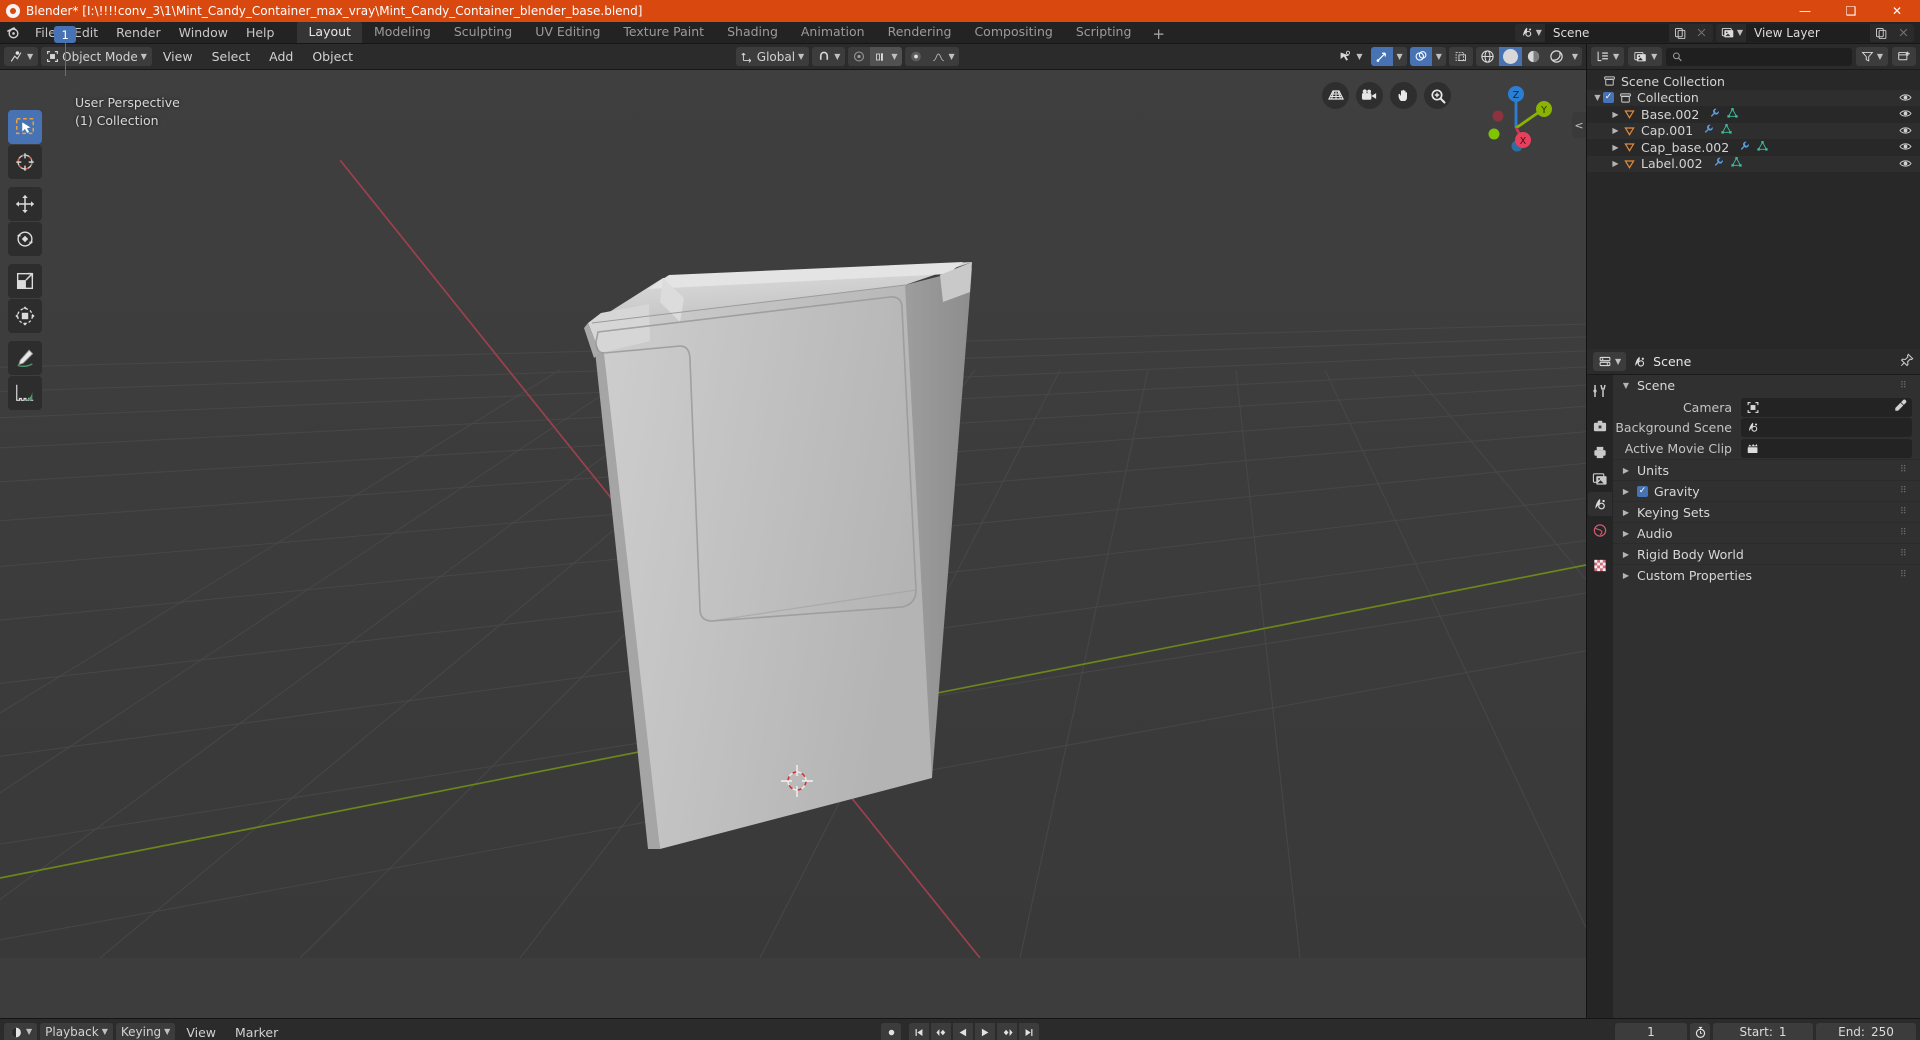 Image resolution: width=1920 pixels, height=1040 pixels. Describe the element at coordinates (25, 316) in the screenshot. I see `tool-transform` at that location.